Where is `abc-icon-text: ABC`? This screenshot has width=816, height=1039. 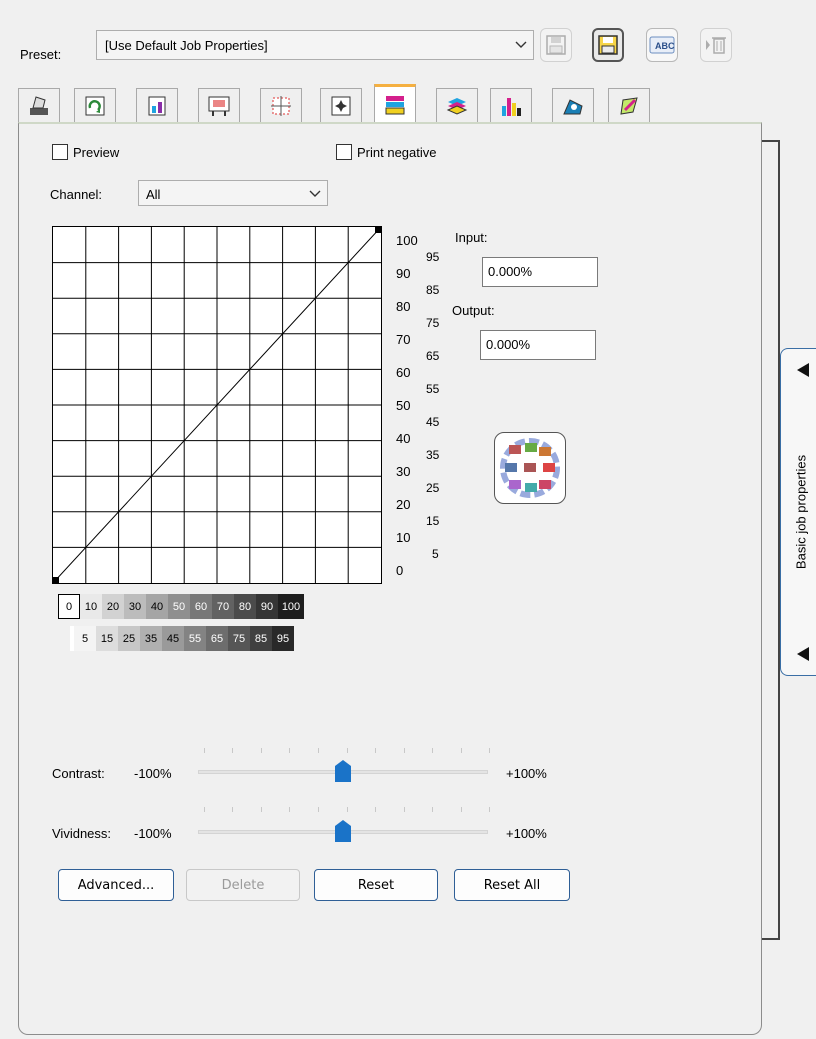
abc-icon-text: ABC is located at coordinates (665, 46).